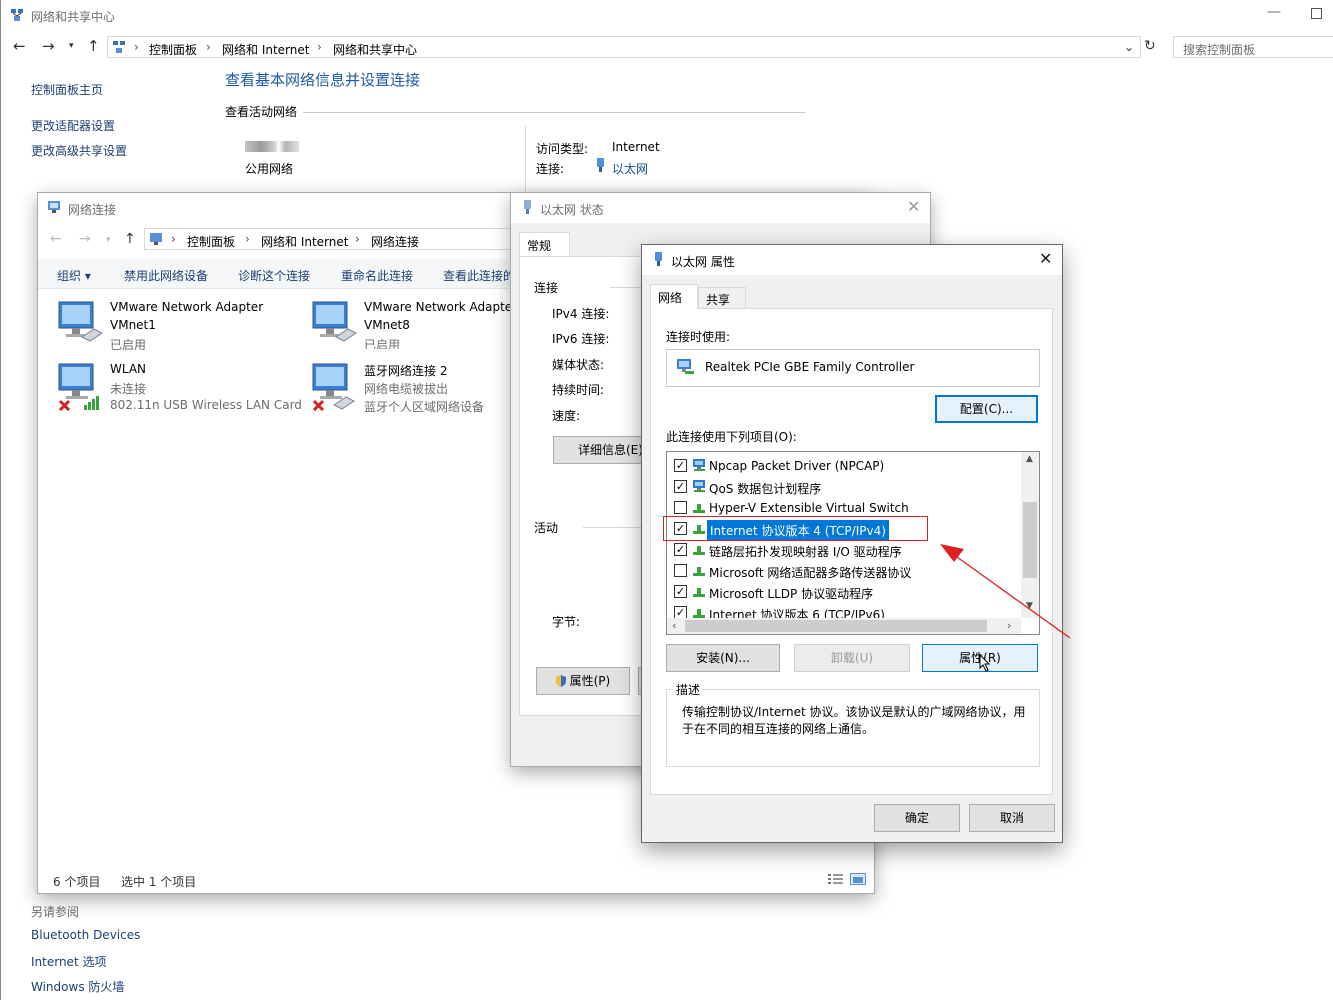 Image resolution: width=1333 pixels, height=1000 pixels. I want to click on breadcrumb-network-connections: 网络连接, so click(395, 241).